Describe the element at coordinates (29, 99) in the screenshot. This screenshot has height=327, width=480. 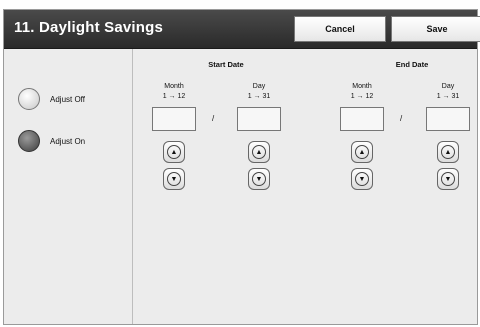
I see `adjust-off-radio` at that location.